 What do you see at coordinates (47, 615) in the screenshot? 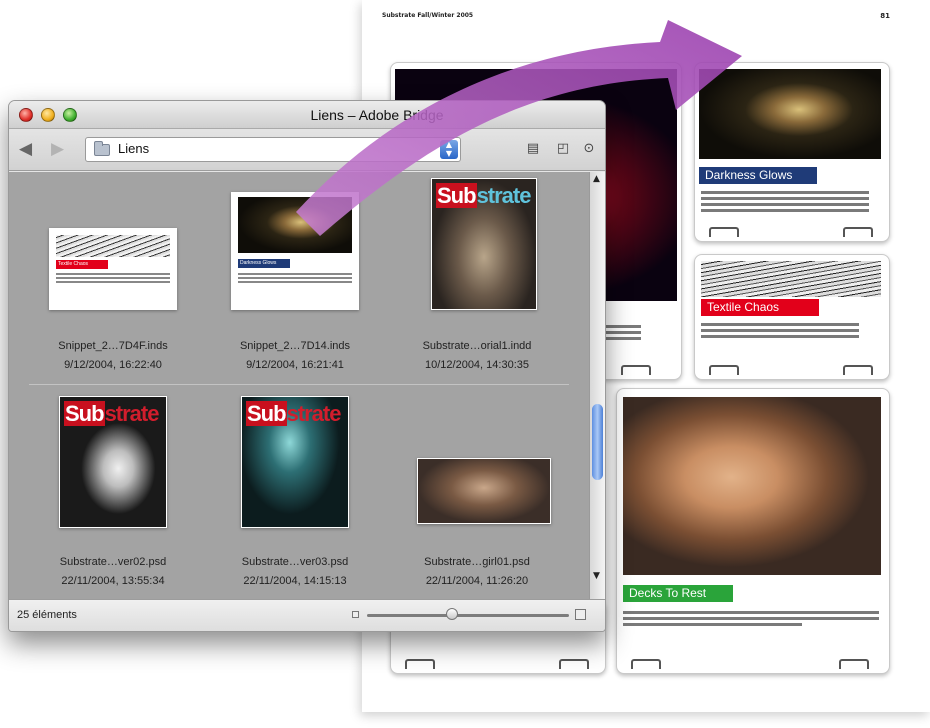
I see `item-count: 25 éléments` at bounding box center [47, 615].